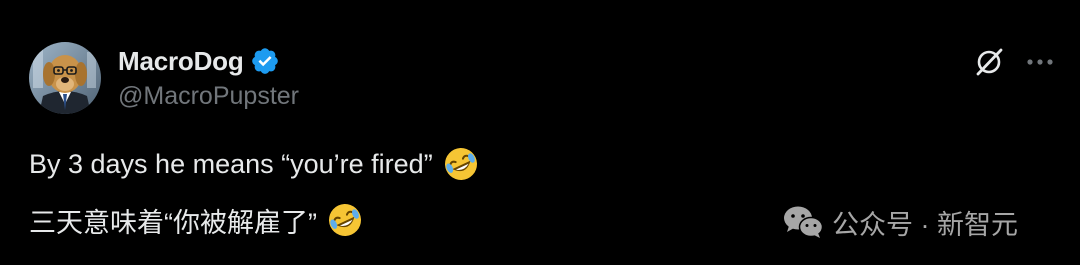 The width and height of the screenshot is (1080, 265). Describe the element at coordinates (173, 222) in the screenshot. I see `tweet-text-chinese: 三天意味着“你被解雇了”` at that location.